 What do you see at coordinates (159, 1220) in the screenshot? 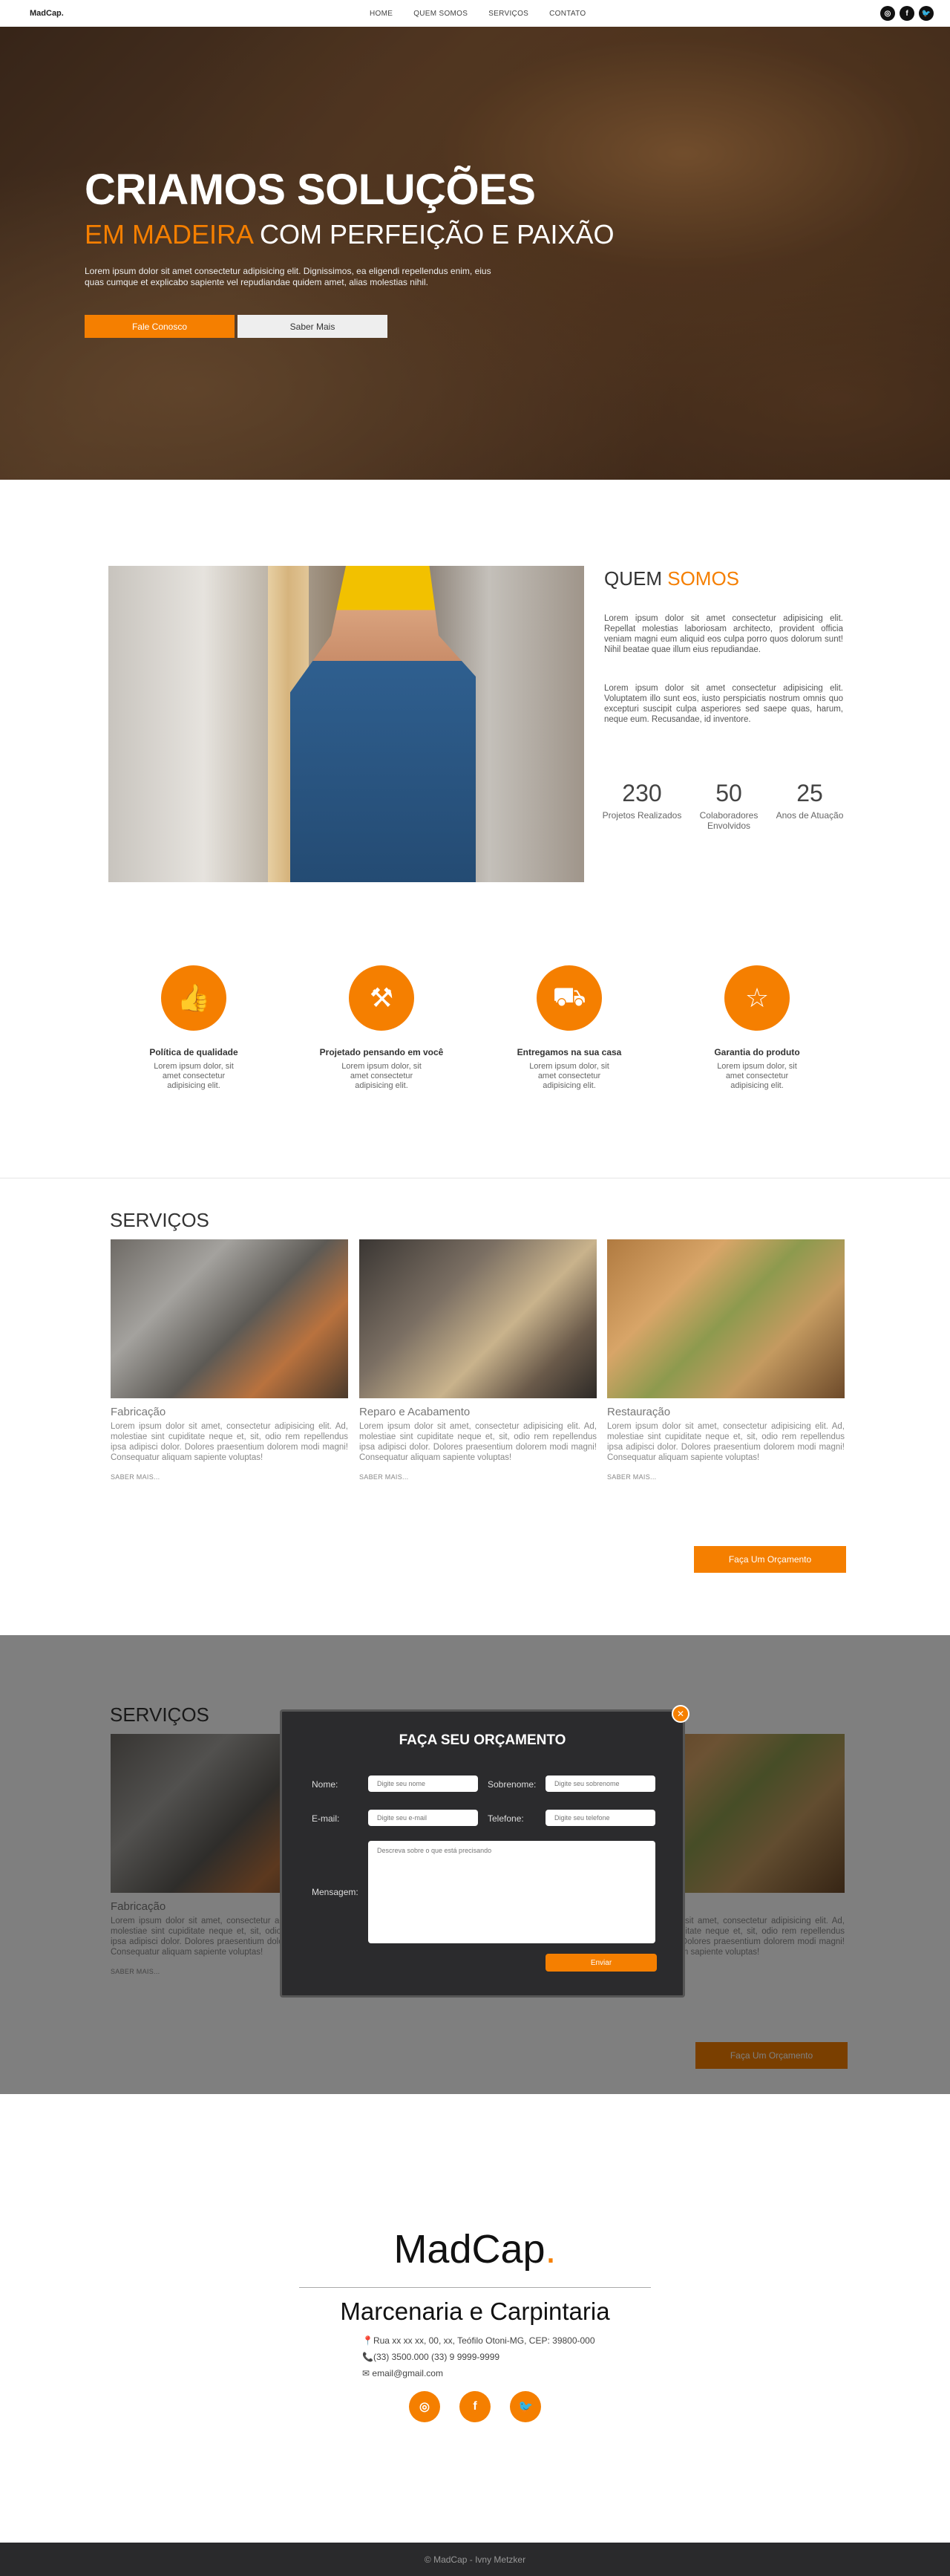
I see `services-title: SERVIÇOS` at bounding box center [159, 1220].